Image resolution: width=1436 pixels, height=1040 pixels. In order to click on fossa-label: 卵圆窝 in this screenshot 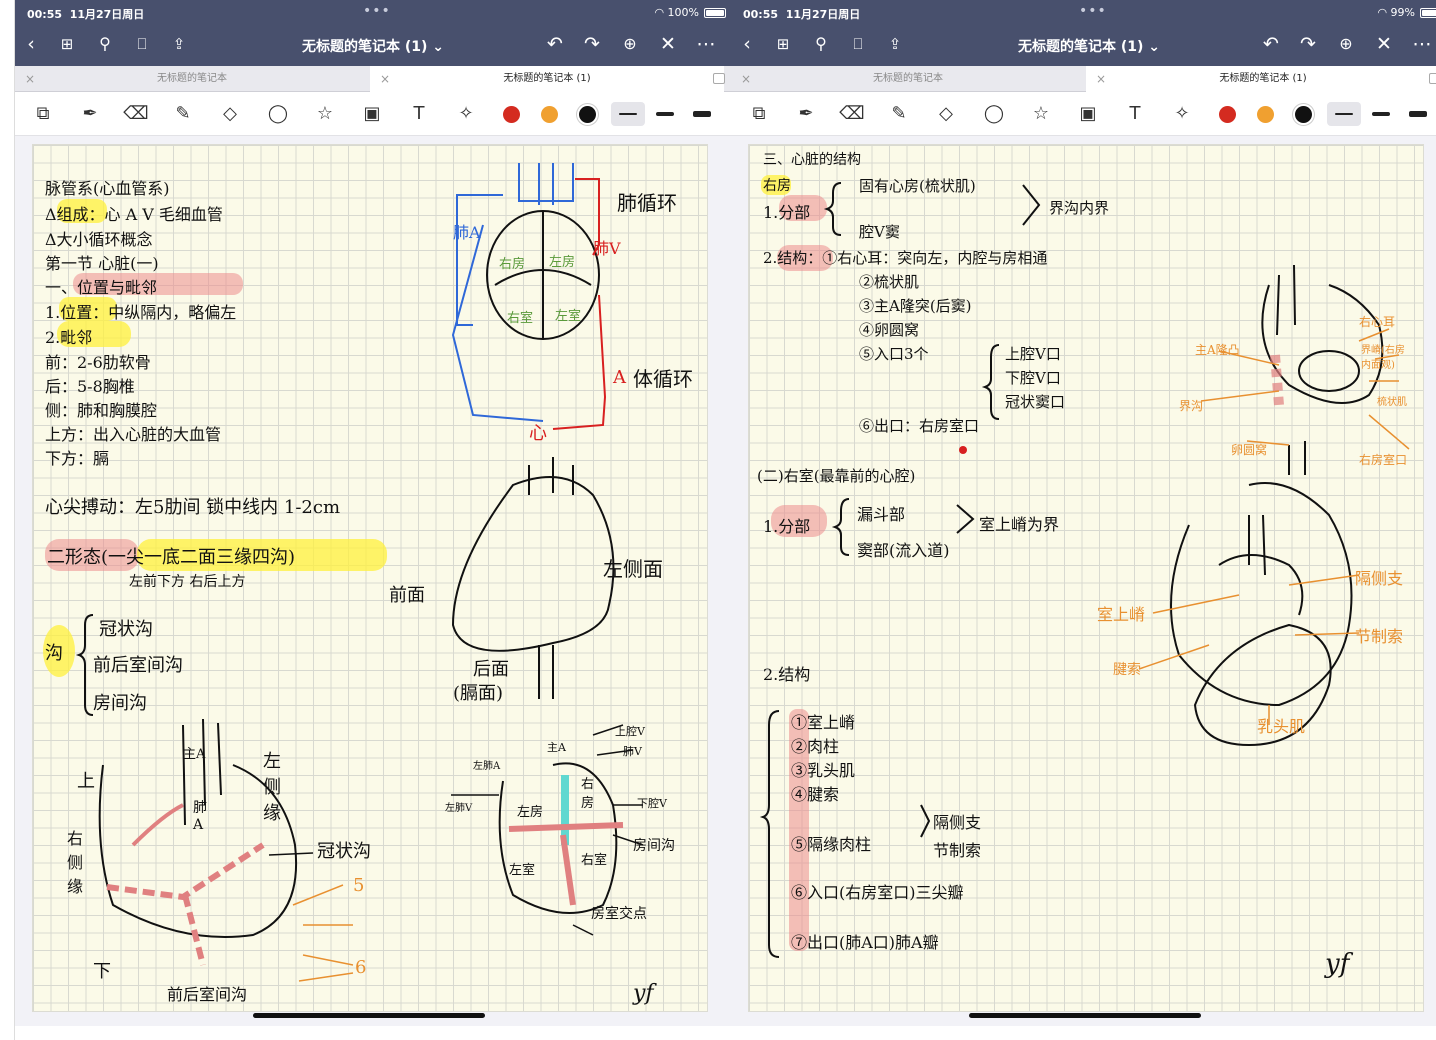, I will do `click(1249, 450)`.